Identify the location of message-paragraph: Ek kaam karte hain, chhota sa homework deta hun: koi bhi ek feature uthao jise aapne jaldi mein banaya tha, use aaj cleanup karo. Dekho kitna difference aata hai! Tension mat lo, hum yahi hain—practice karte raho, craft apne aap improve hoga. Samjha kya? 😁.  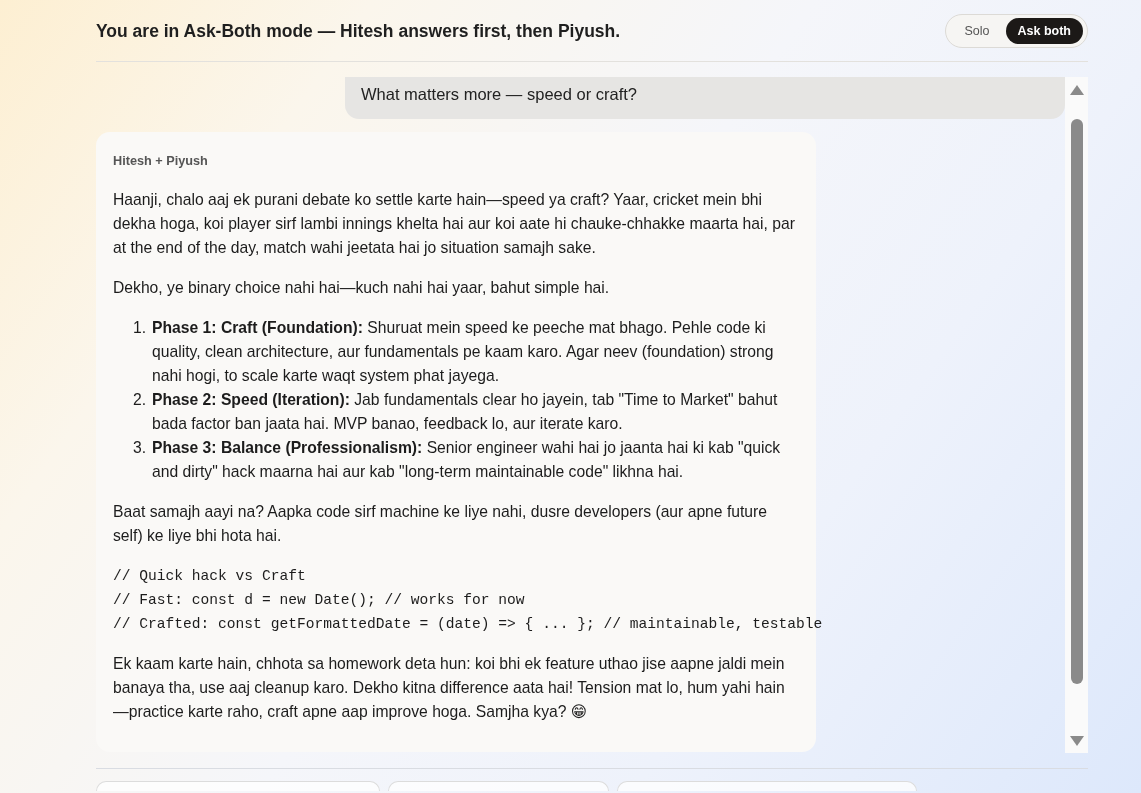
(449, 688).